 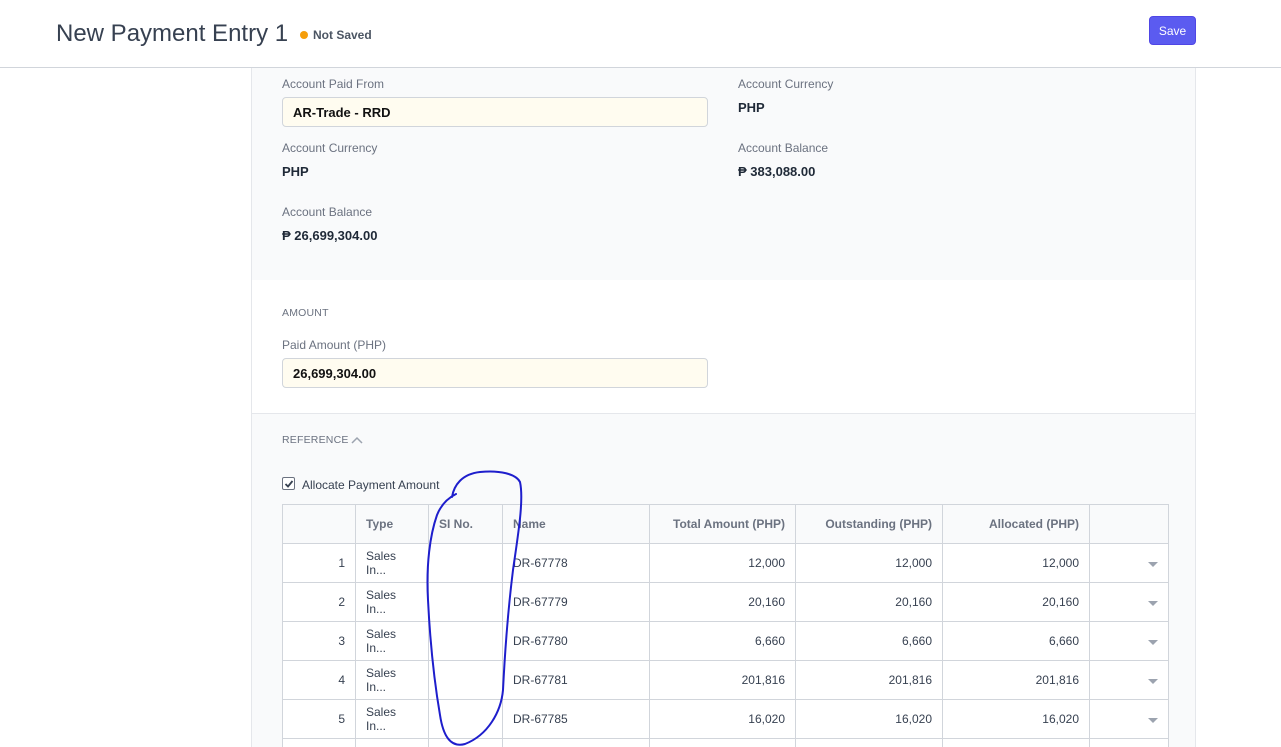 I want to click on row-outstanding: 12,000, so click(x=869, y=563).